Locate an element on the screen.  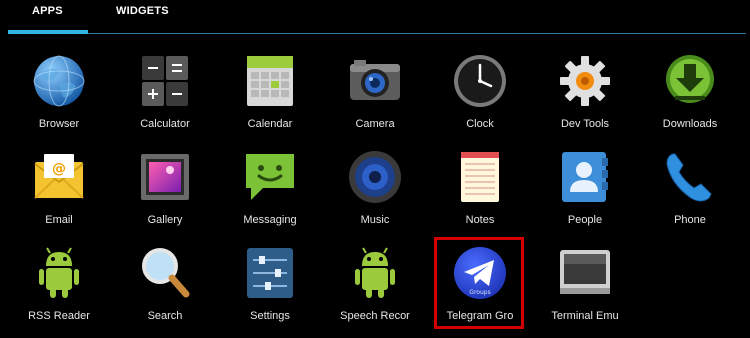
app-people: People is located at coordinates (585, 193).